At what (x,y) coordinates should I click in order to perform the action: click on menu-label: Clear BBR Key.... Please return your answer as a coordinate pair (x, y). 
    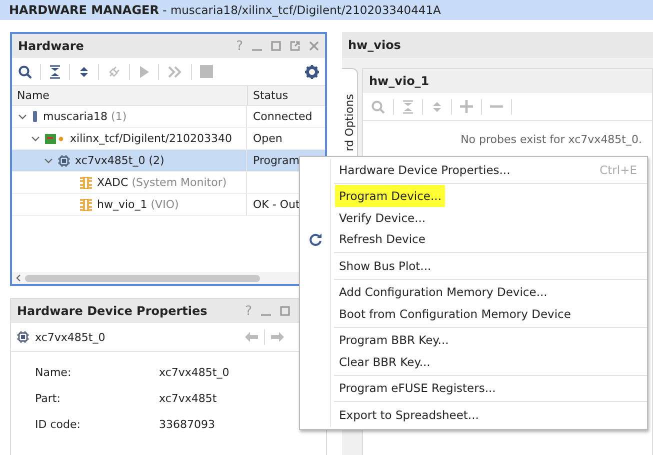
    Looking at the image, I should click on (385, 361).